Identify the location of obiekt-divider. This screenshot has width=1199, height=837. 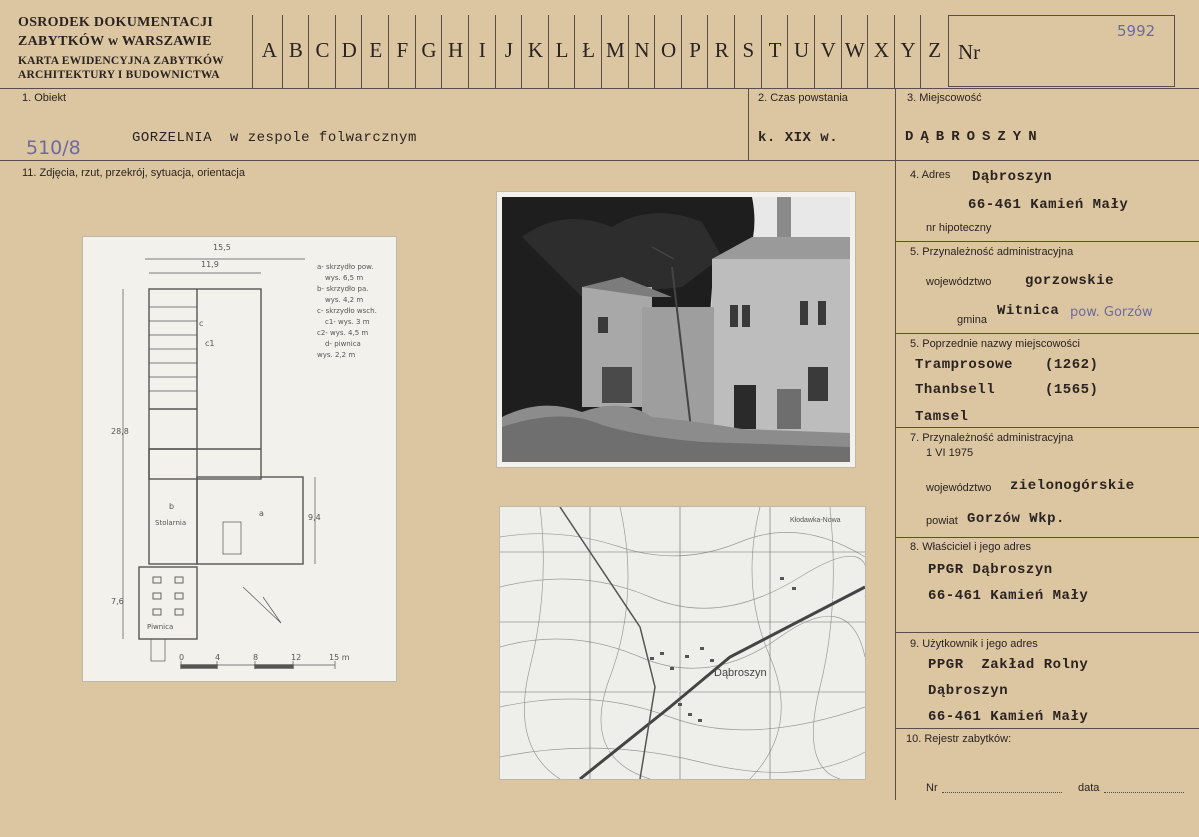
(748, 124).